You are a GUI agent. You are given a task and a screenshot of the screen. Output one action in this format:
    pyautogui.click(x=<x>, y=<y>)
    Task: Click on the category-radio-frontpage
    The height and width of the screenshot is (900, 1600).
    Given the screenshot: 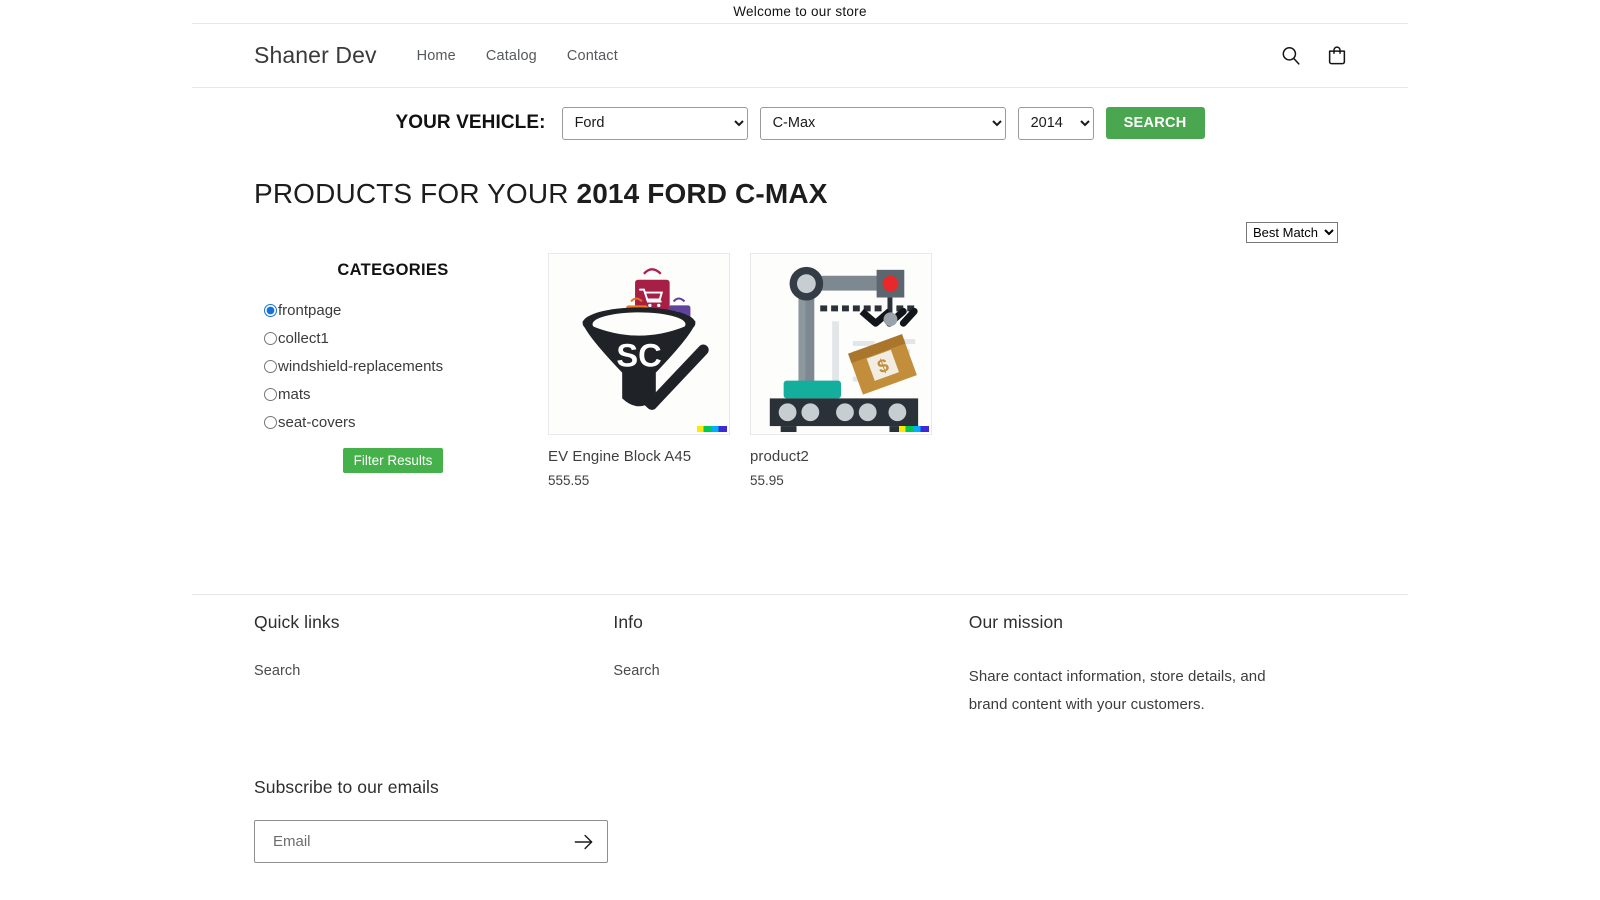 What is the action you would take?
    pyautogui.click(x=270, y=310)
    